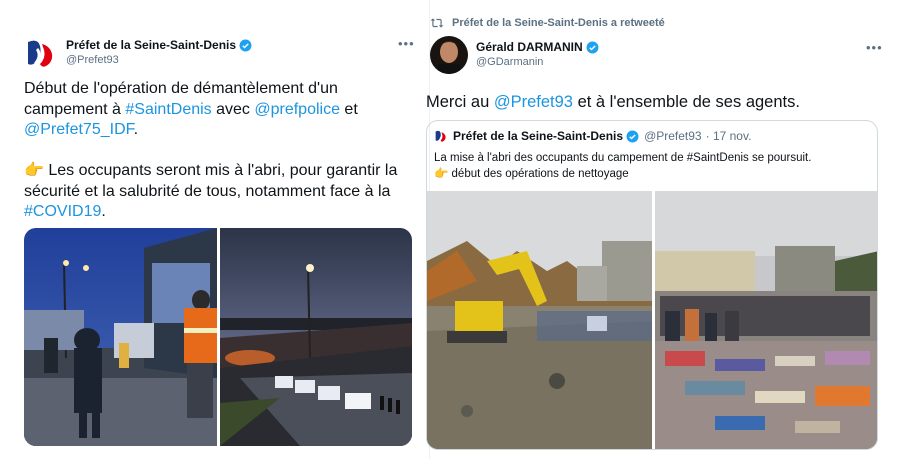  What do you see at coordinates (529, 47) in the screenshot?
I see `author-name: Gérald DARMANIN` at bounding box center [529, 47].